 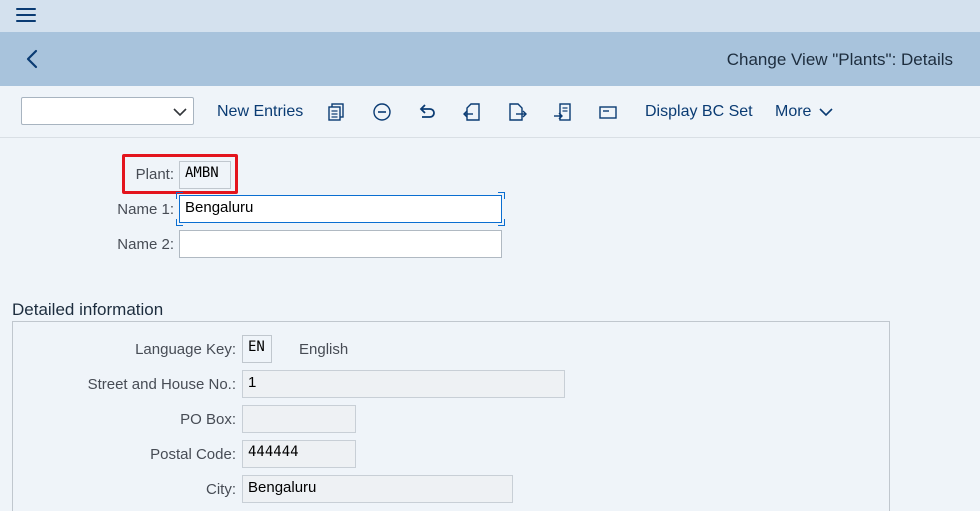 What do you see at coordinates (161, 384) in the screenshot?
I see `street-label: Street and House No.:` at bounding box center [161, 384].